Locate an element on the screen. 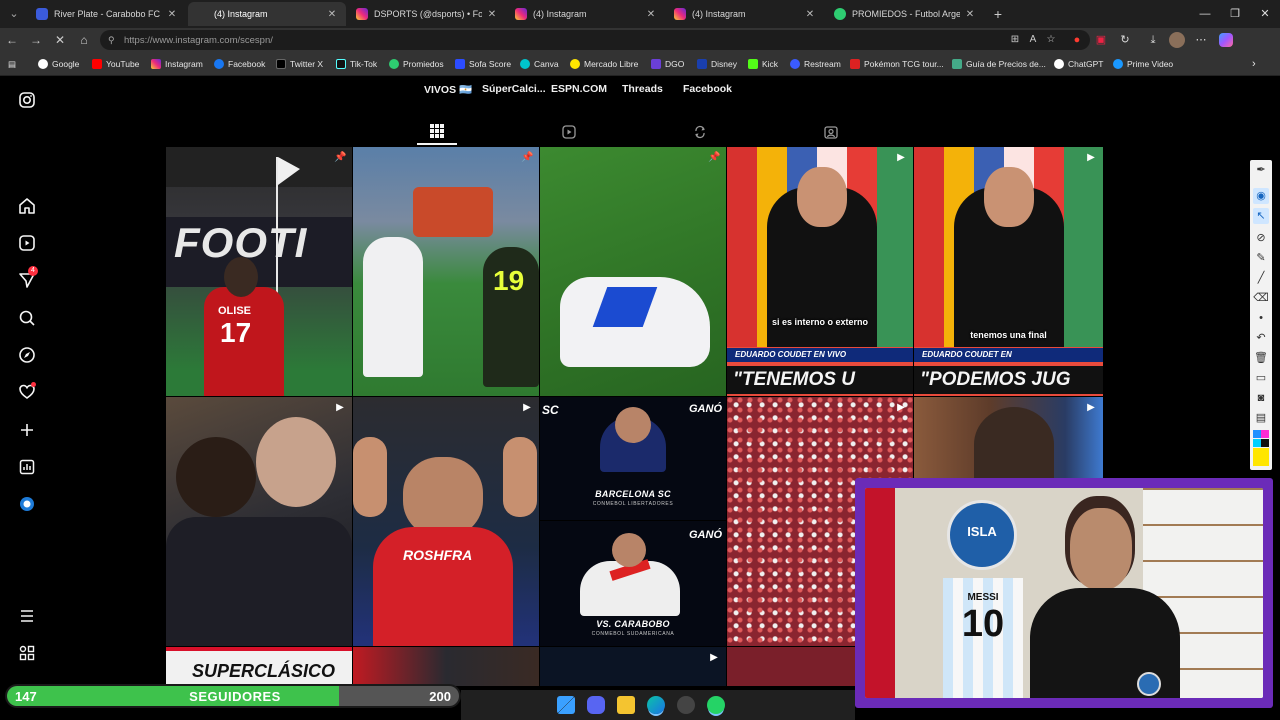  profile-avatar is located at coordinates (27, 504).